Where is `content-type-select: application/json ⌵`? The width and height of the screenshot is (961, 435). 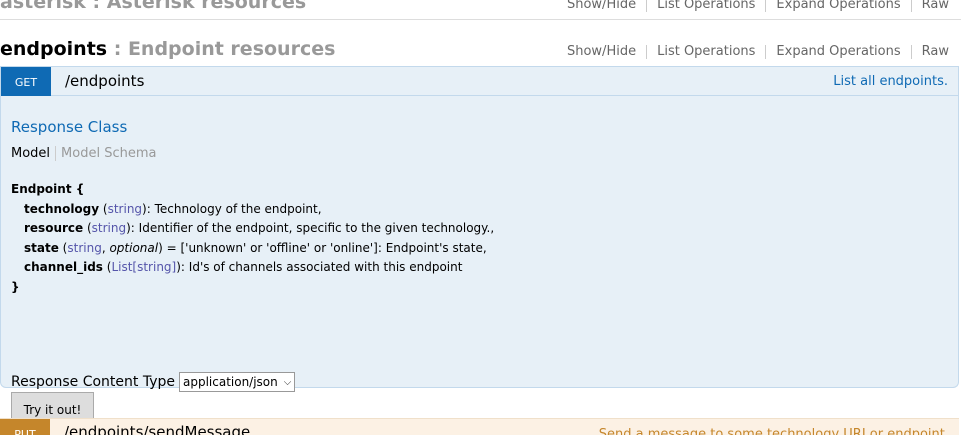
content-type-select: application/json ⌵ is located at coordinates (237, 382).